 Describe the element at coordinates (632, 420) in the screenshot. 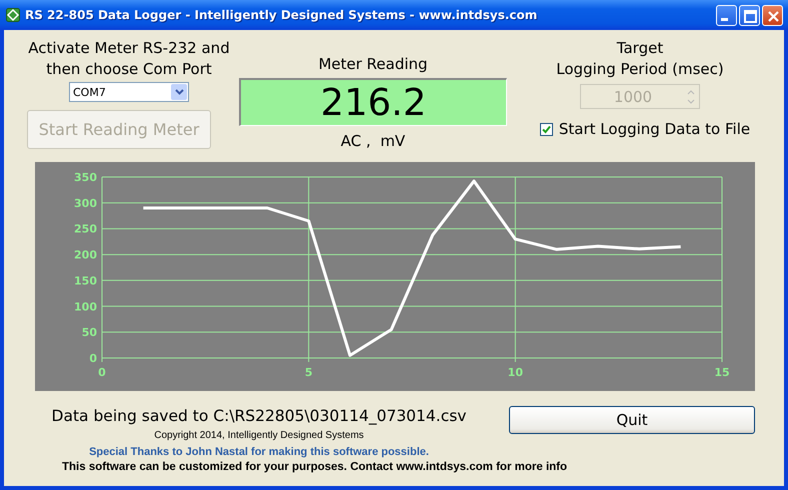

I see `quit-button: Quit` at that location.